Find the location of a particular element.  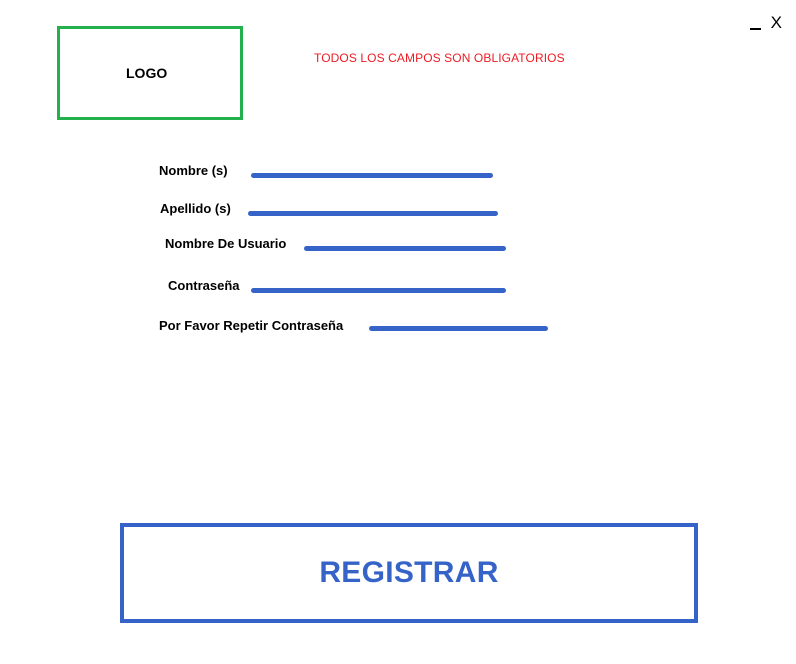

register-button: REGISTRAR is located at coordinates (409, 573).